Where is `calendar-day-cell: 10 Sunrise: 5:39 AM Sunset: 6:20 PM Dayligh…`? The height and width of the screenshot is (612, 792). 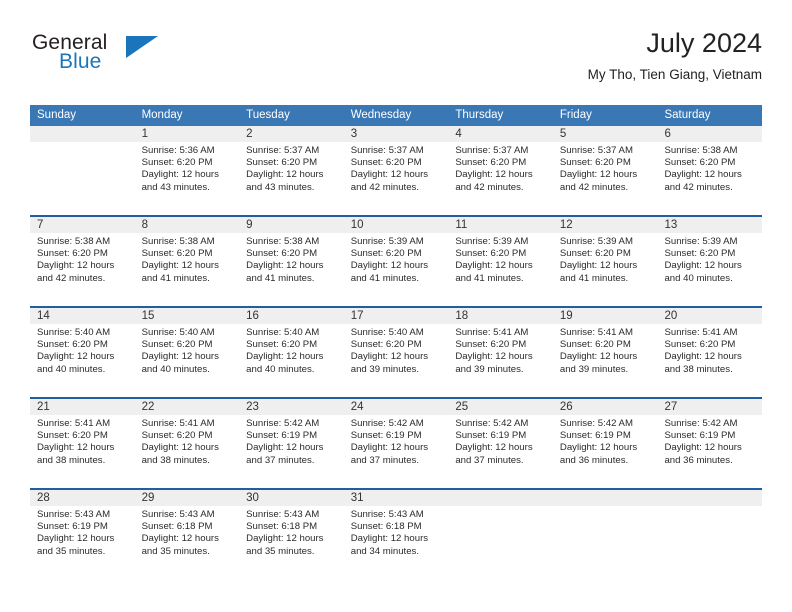
calendar-day-cell: 10 Sunrise: 5:39 AM Sunset: 6:20 PM Dayligh… is located at coordinates (396, 261).